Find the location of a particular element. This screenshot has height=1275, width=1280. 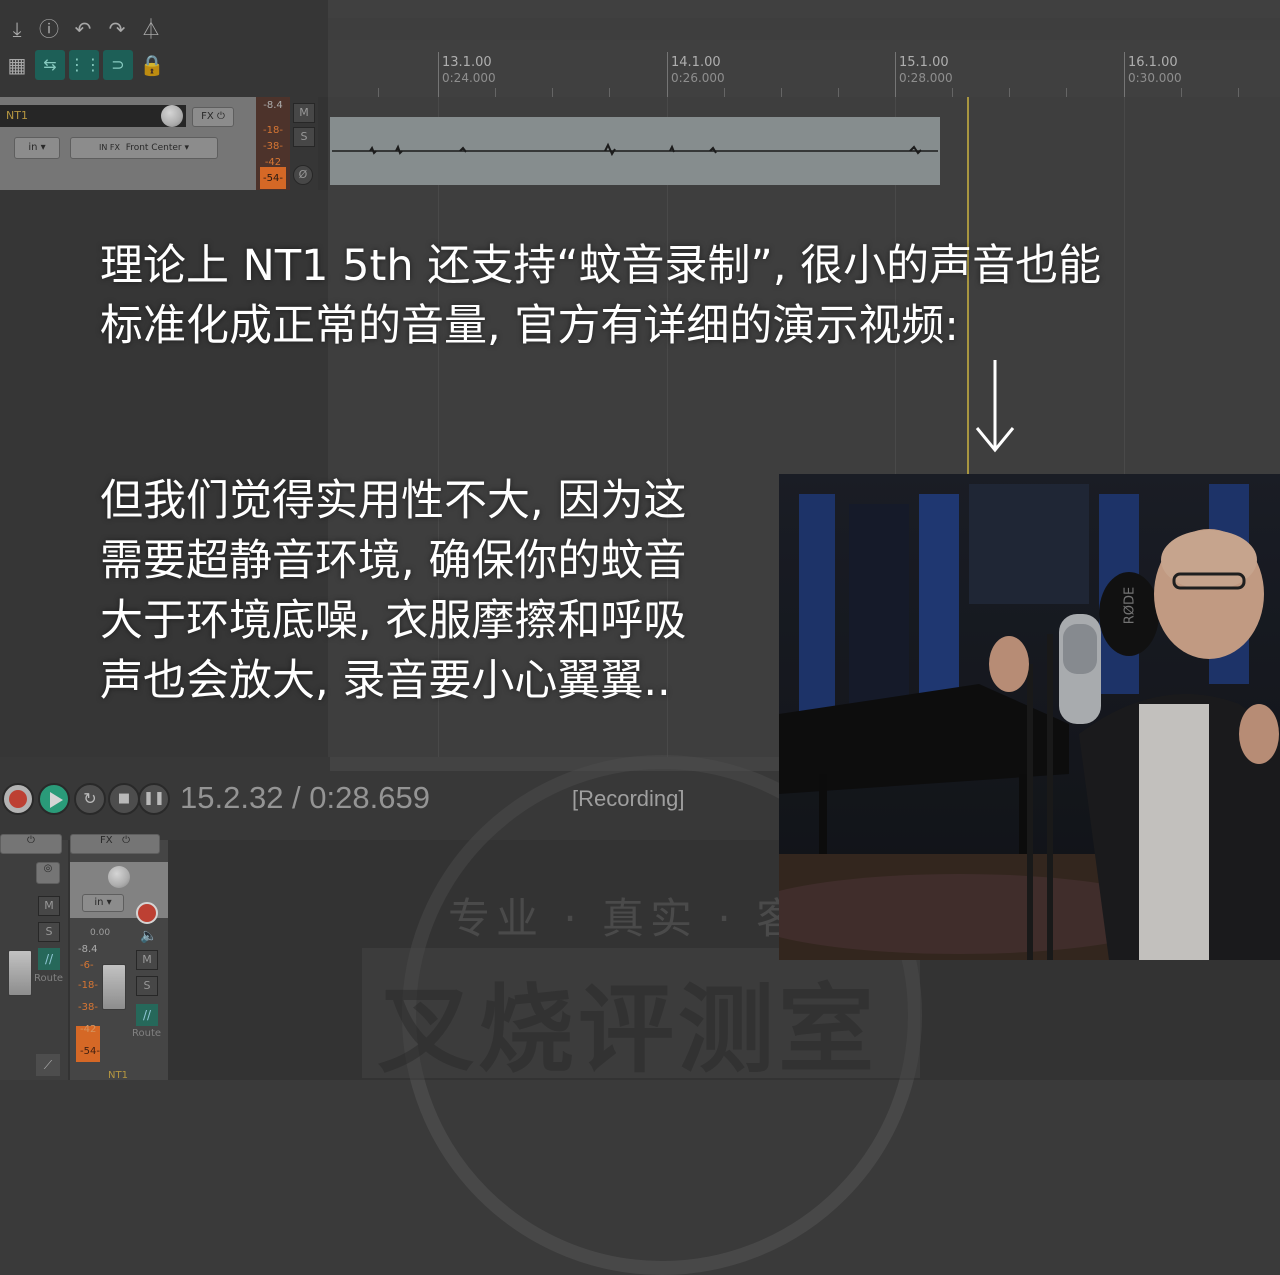

fx-label: FX is located at coordinates (207, 116).